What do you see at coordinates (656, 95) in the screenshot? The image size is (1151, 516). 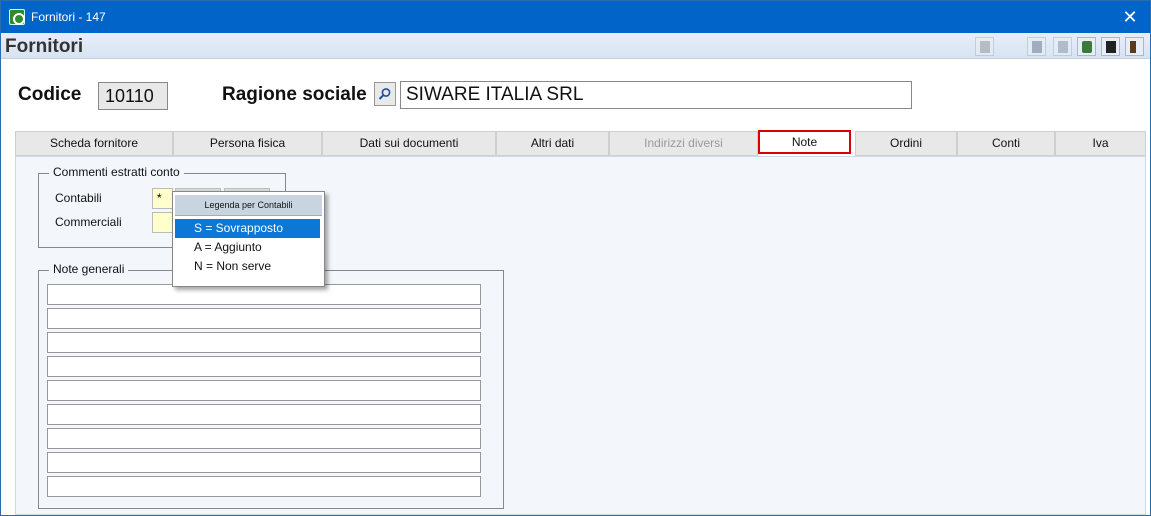 I see `ragione-sociale-field: SIWARE ITALIA SRL` at bounding box center [656, 95].